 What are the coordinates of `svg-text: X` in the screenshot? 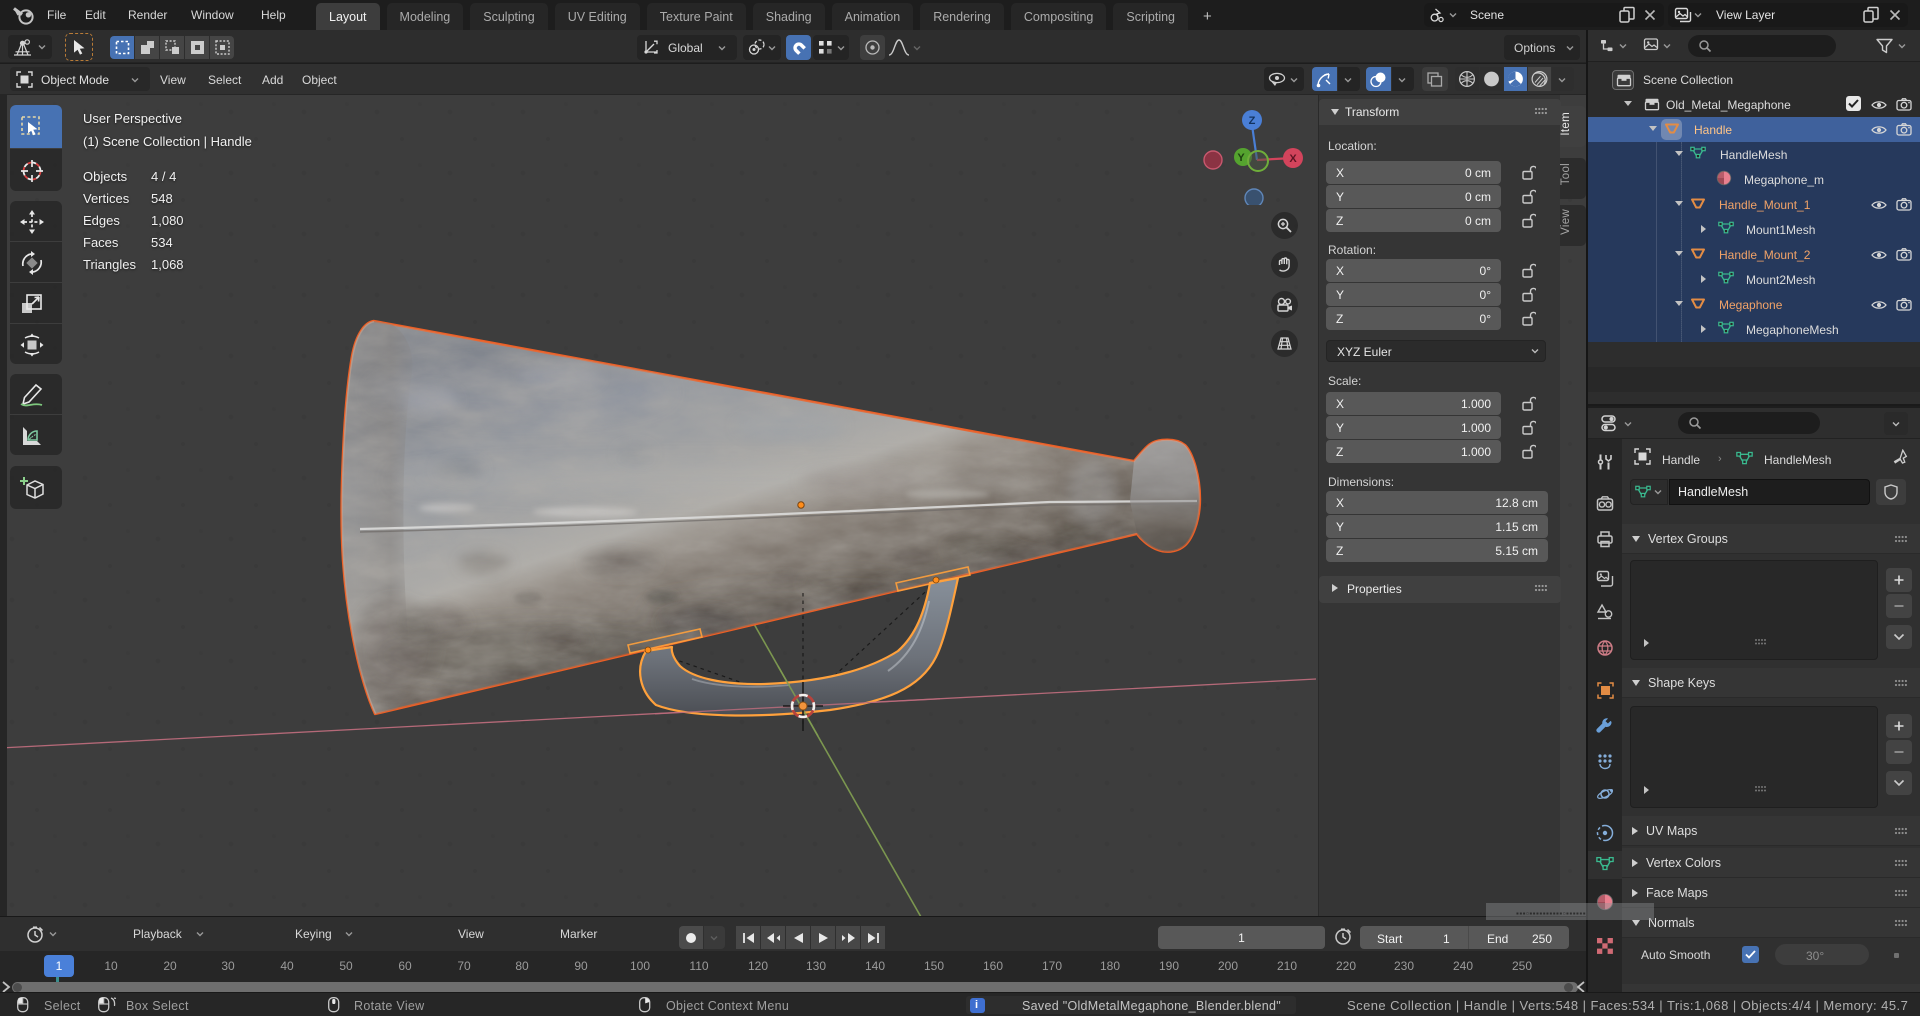 It's located at (1293, 159).